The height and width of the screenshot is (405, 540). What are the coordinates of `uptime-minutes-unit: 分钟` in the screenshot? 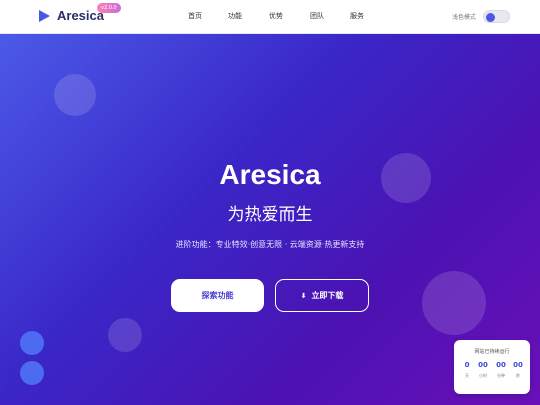 It's located at (501, 375).